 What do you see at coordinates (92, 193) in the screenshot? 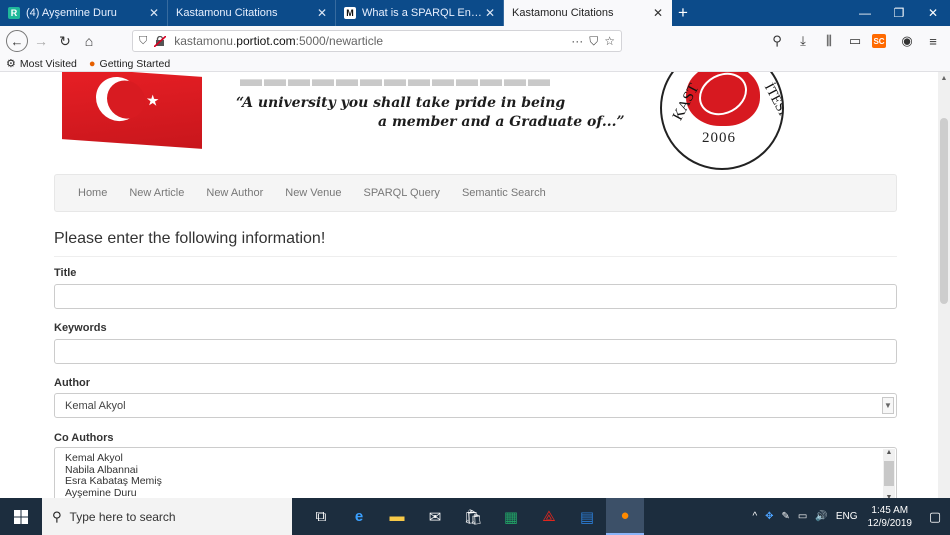
I see `nav-home: Home` at bounding box center [92, 193].